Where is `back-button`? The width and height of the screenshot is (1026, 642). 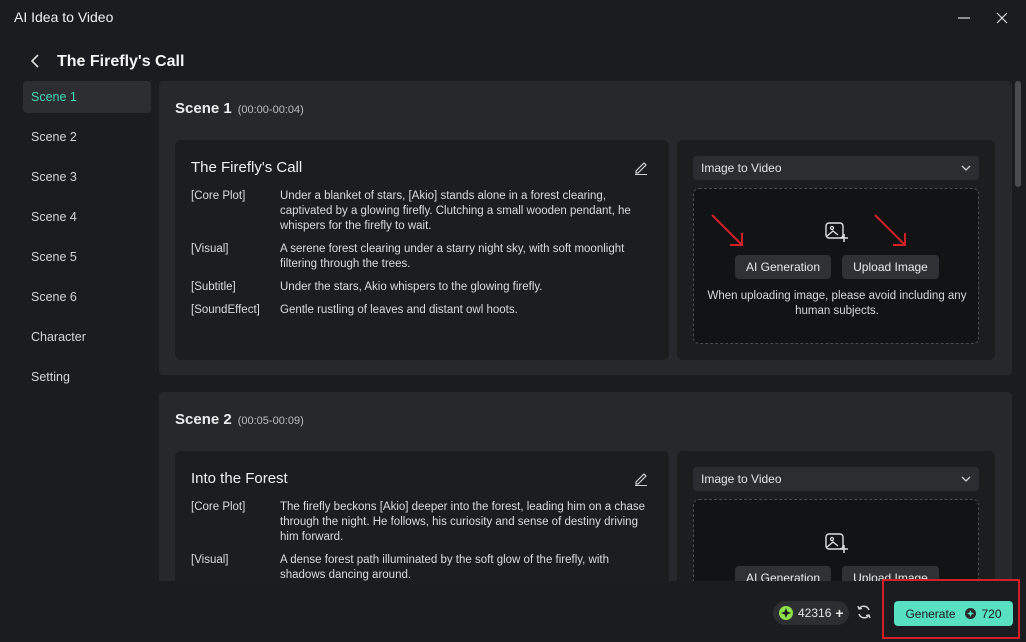 back-button is located at coordinates (35, 61).